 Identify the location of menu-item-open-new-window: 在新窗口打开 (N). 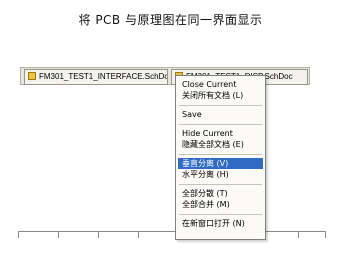
(220, 223).